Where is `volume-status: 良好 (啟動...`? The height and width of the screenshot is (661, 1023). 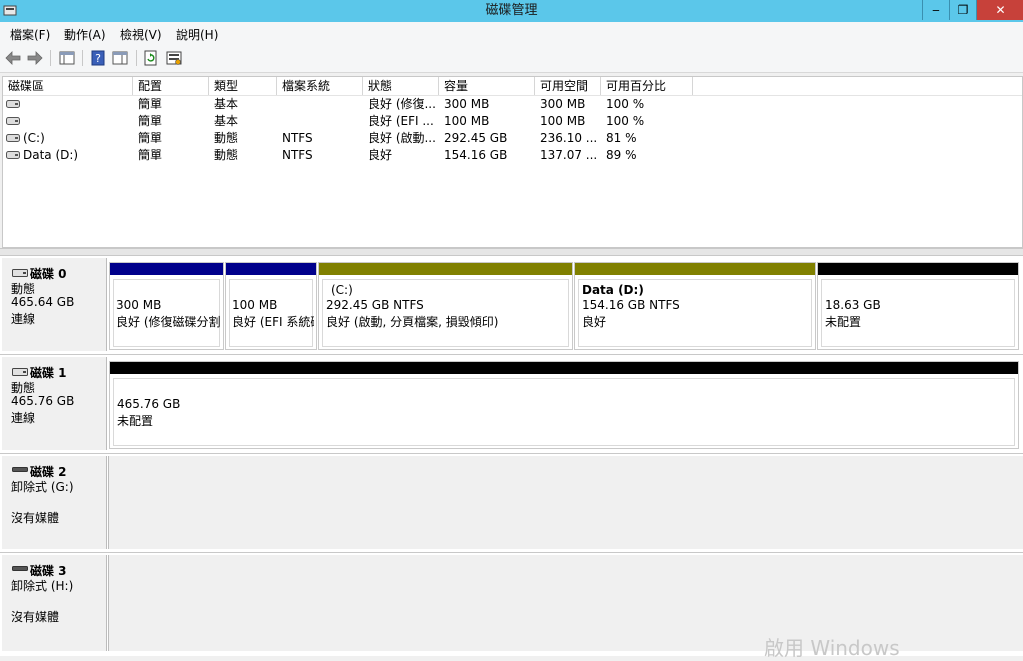
volume-status: 良好 (啟動... is located at coordinates (402, 138).